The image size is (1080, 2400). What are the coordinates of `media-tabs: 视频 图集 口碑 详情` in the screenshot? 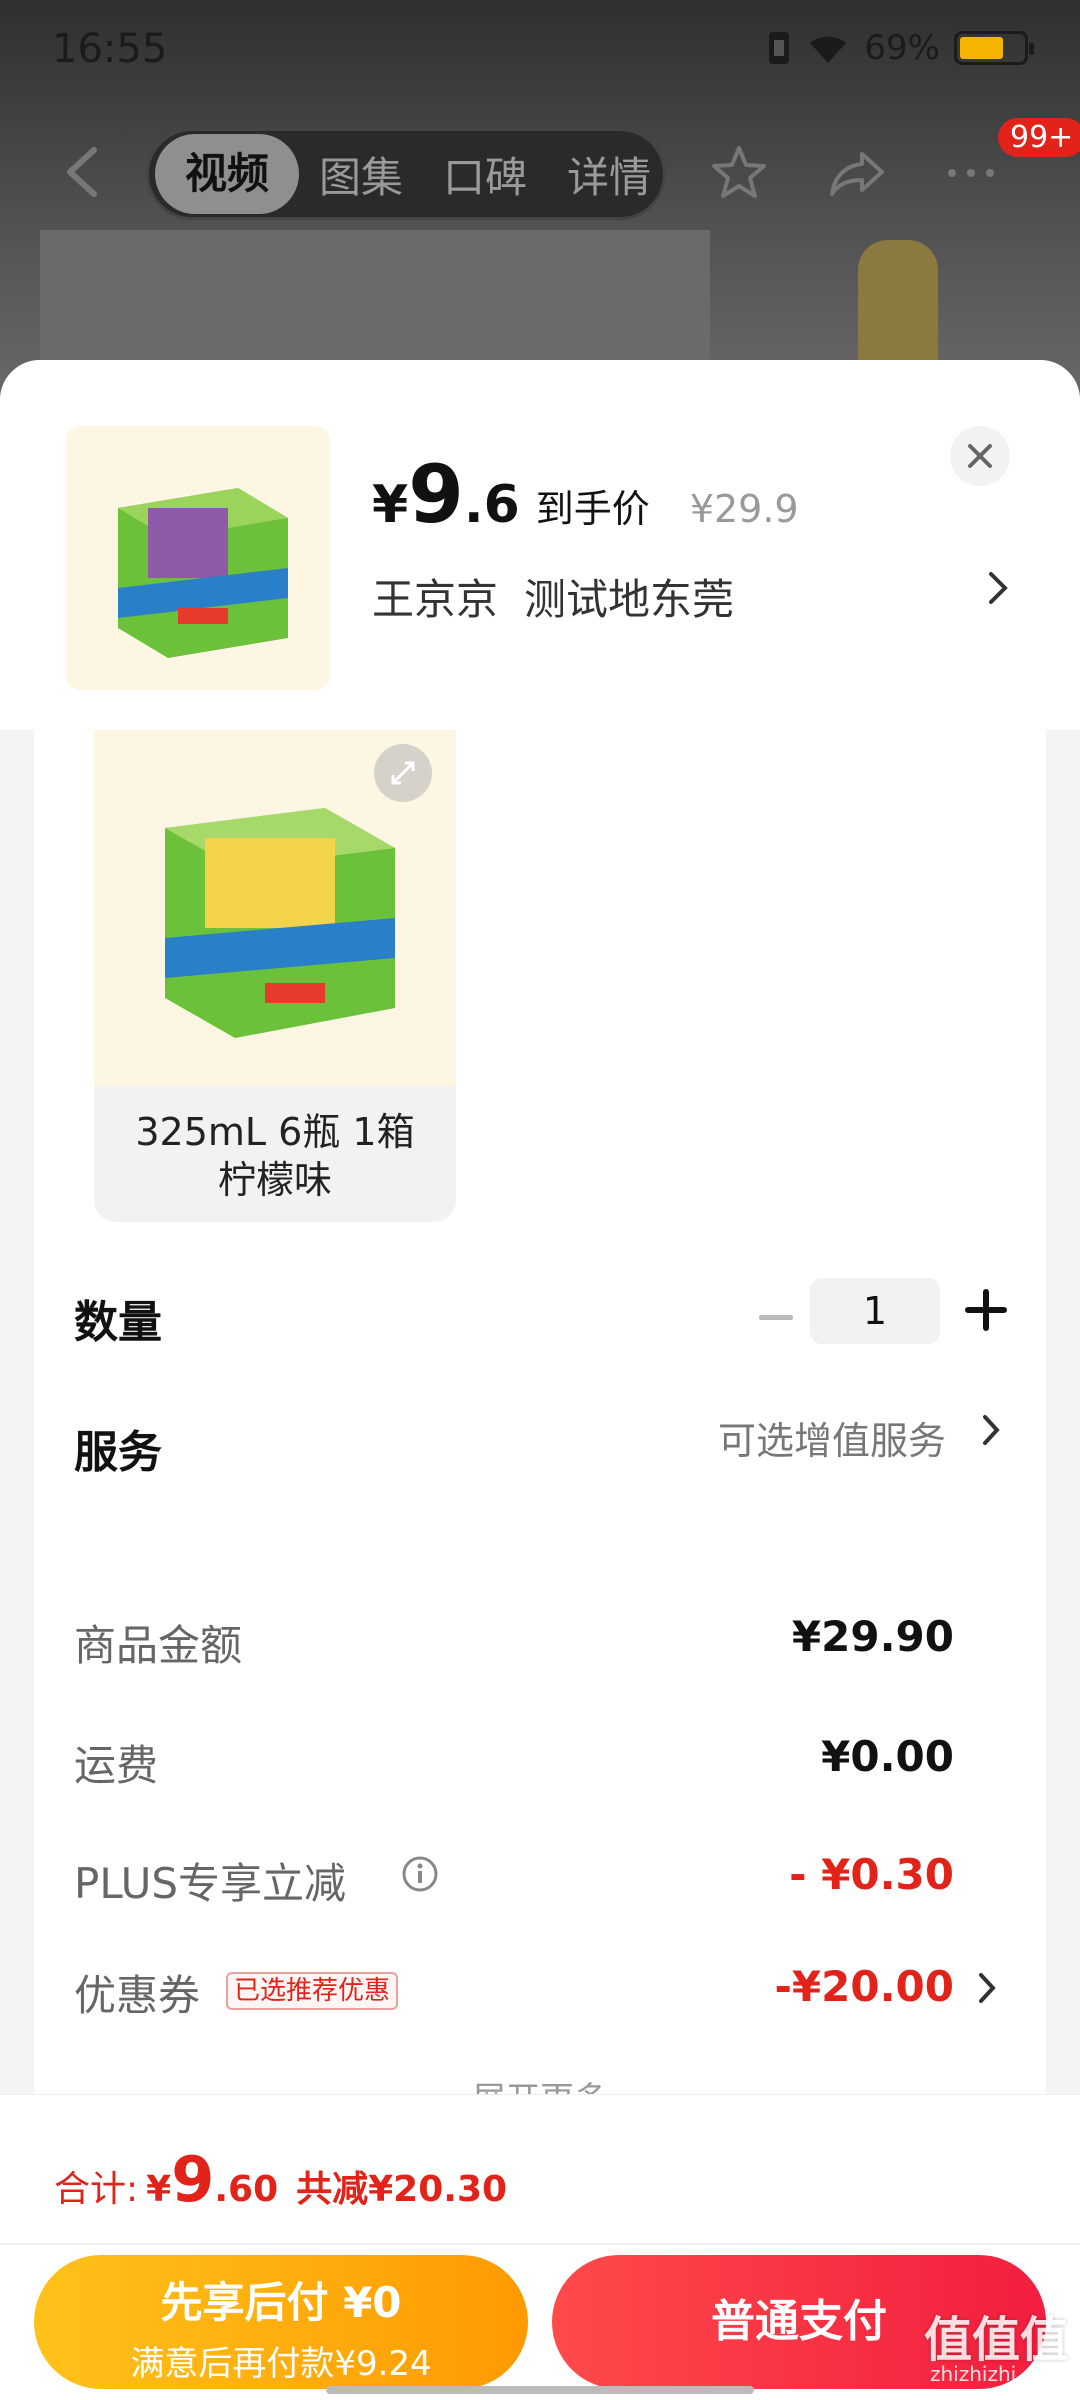 It's located at (406, 174).